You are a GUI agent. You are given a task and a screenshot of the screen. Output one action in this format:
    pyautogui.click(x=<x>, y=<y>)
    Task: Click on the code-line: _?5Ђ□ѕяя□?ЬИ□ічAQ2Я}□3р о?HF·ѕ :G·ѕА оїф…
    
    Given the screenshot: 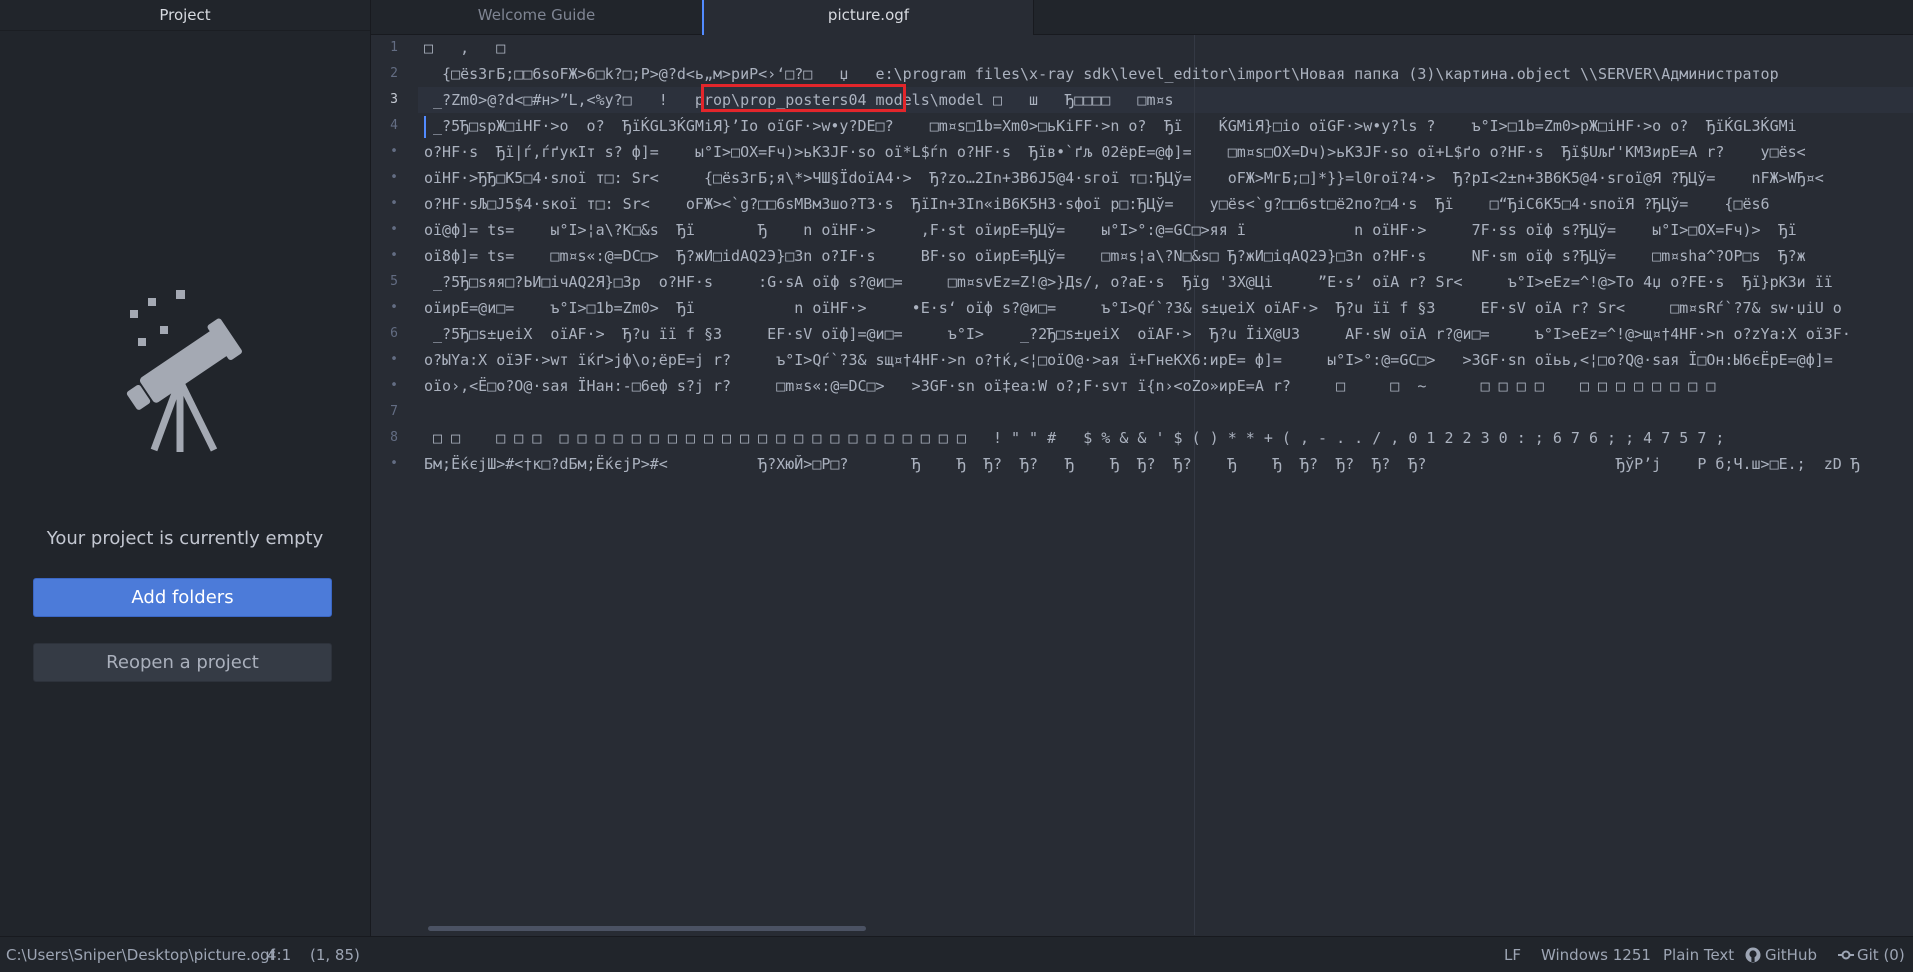 What is the action you would take?
    pyautogui.click(x=1128, y=282)
    